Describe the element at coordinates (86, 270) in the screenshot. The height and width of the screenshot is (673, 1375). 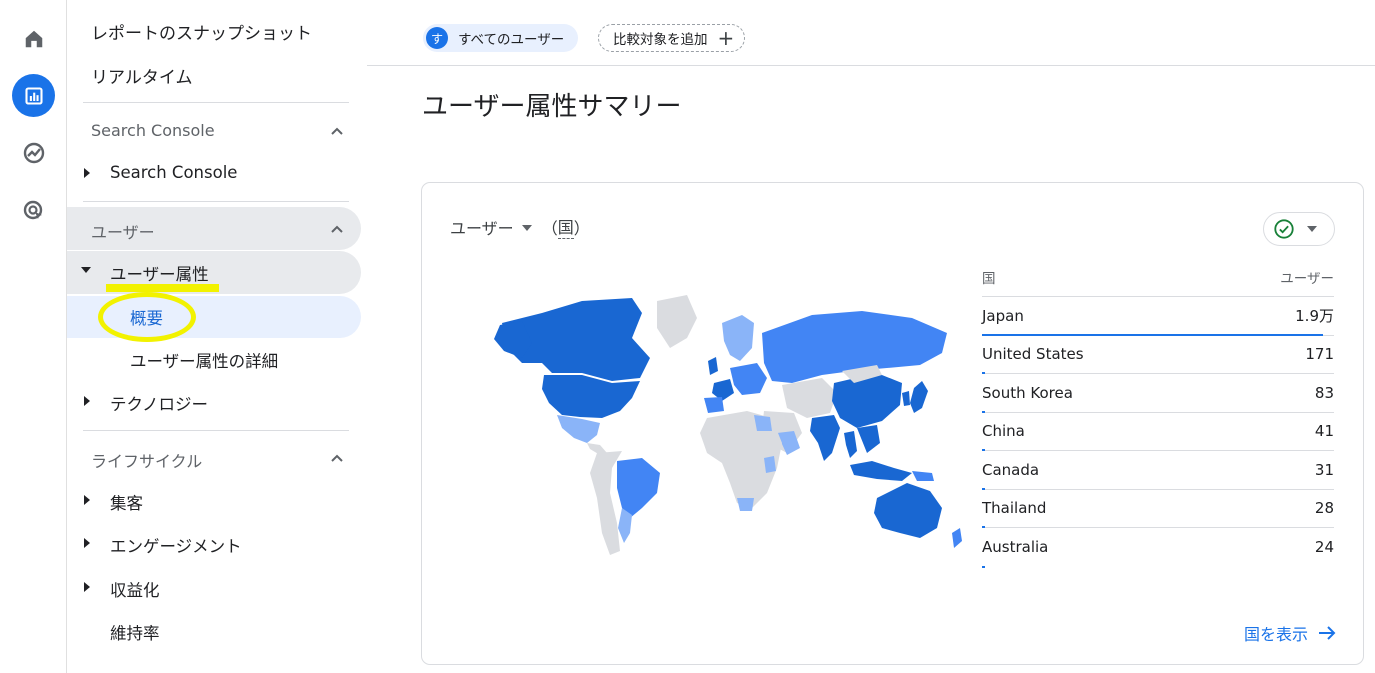
I see `triangle-down-icon` at that location.